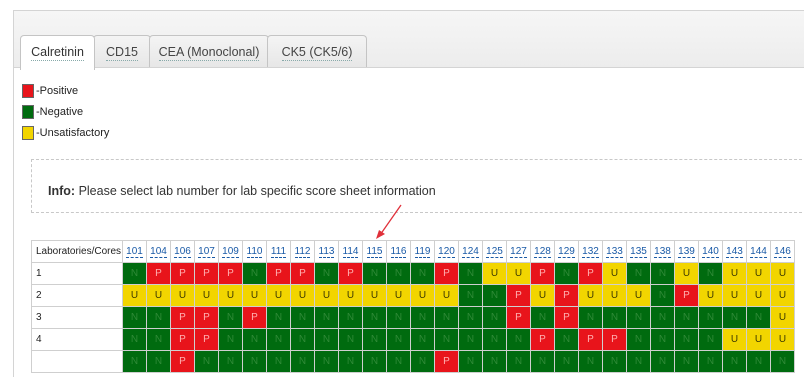 Image resolution: width=804 pixels, height=377 pixels. Describe the element at coordinates (209, 52) in the screenshot. I see `tab-cea-monoclonal: CEA (Monoclonal)` at that location.